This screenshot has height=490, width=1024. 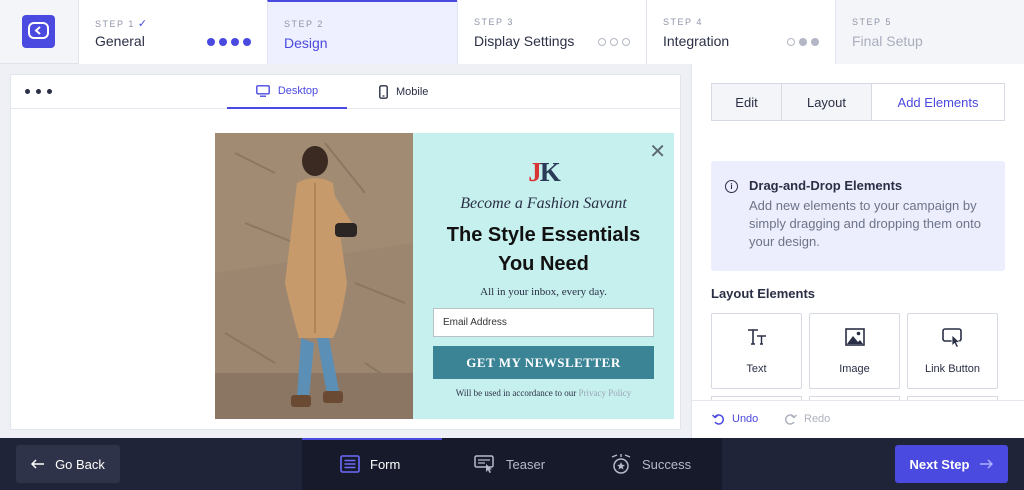 I want to click on tab-form: Form, so click(x=370, y=464).